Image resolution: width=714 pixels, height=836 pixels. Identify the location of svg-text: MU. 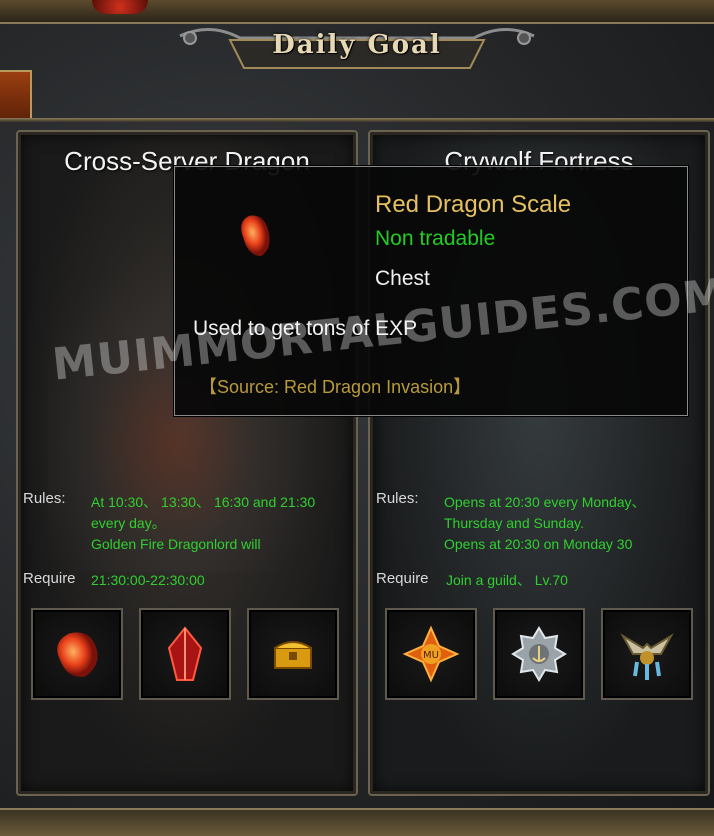
(431, 655).